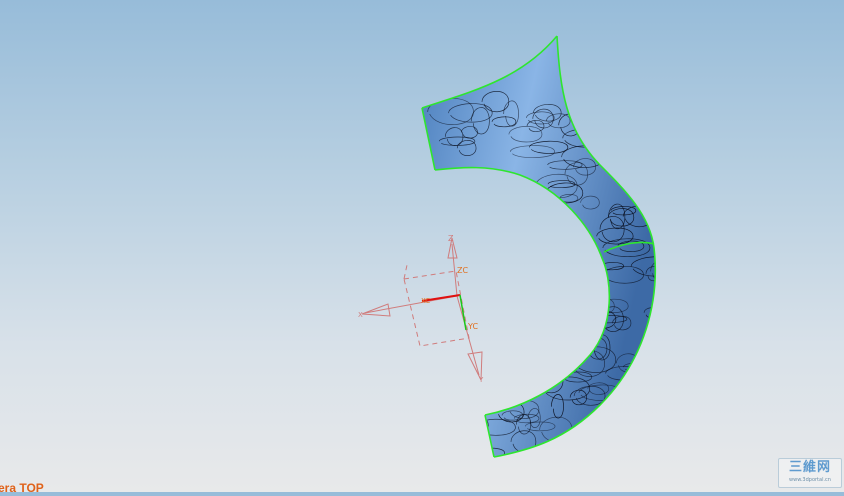  Describe the element at coordinates (376, 310) in the screenshot. I see `x-axis-arrow` at that location.